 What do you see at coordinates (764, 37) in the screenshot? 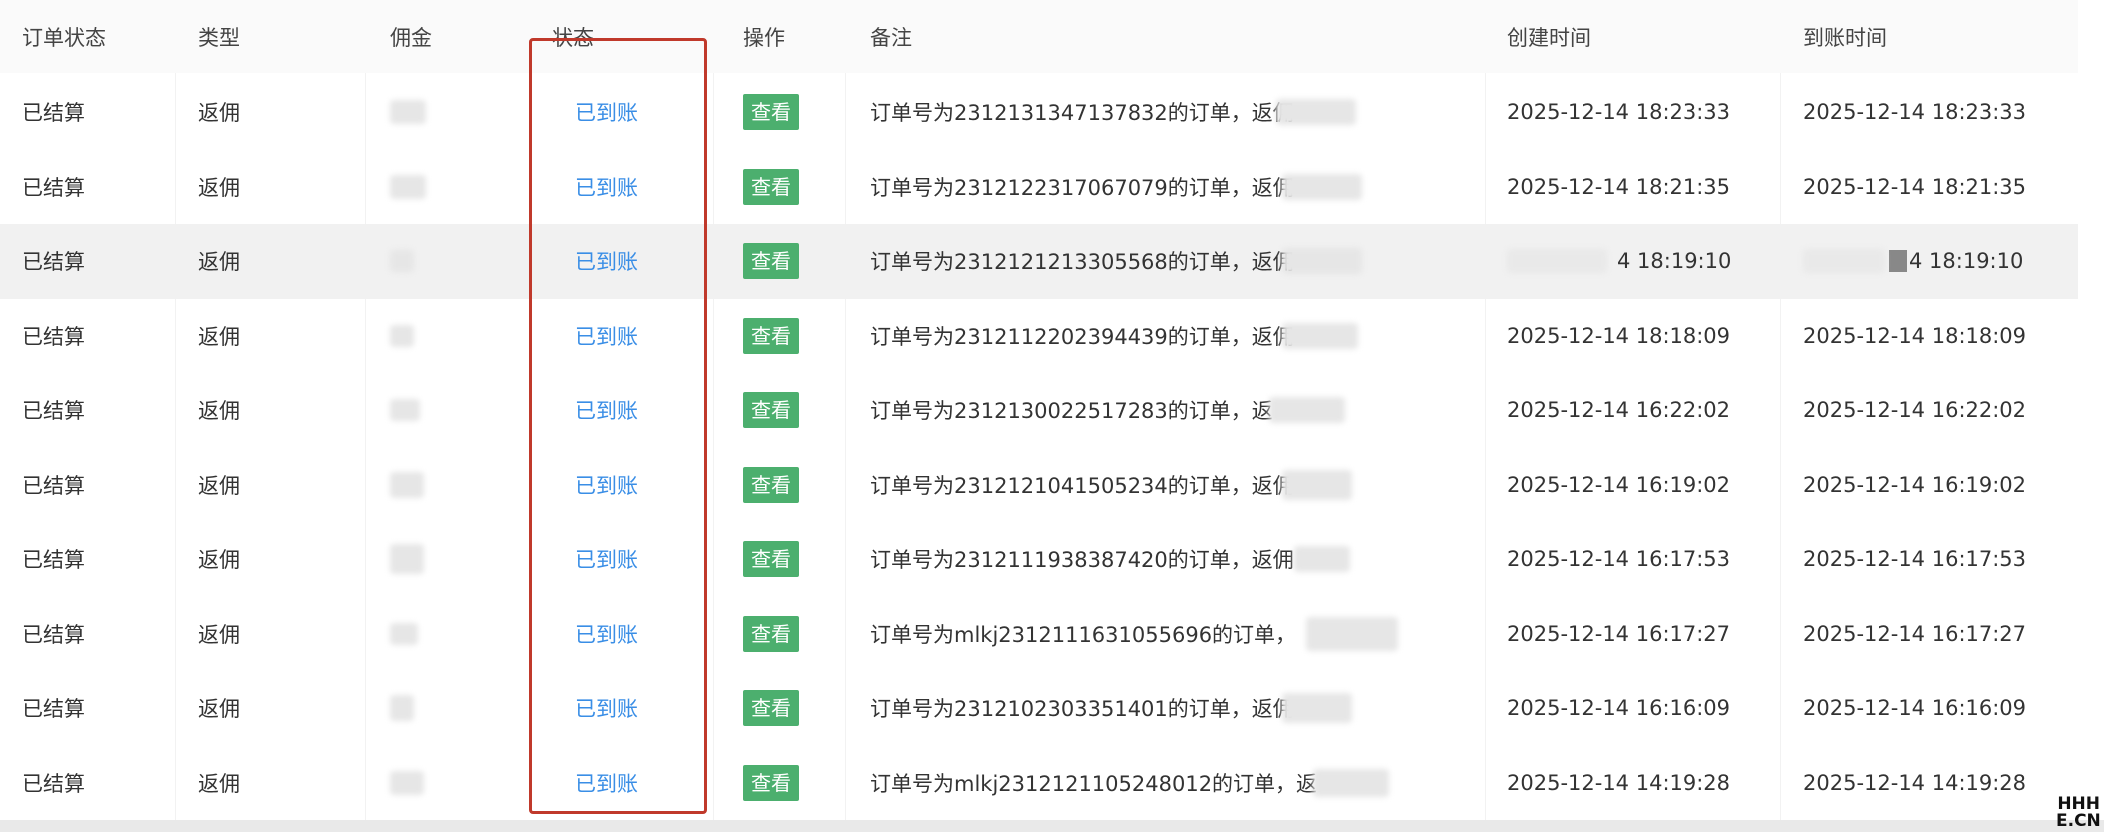
I see `header-action: 操作` at bounding box center [764, 37].